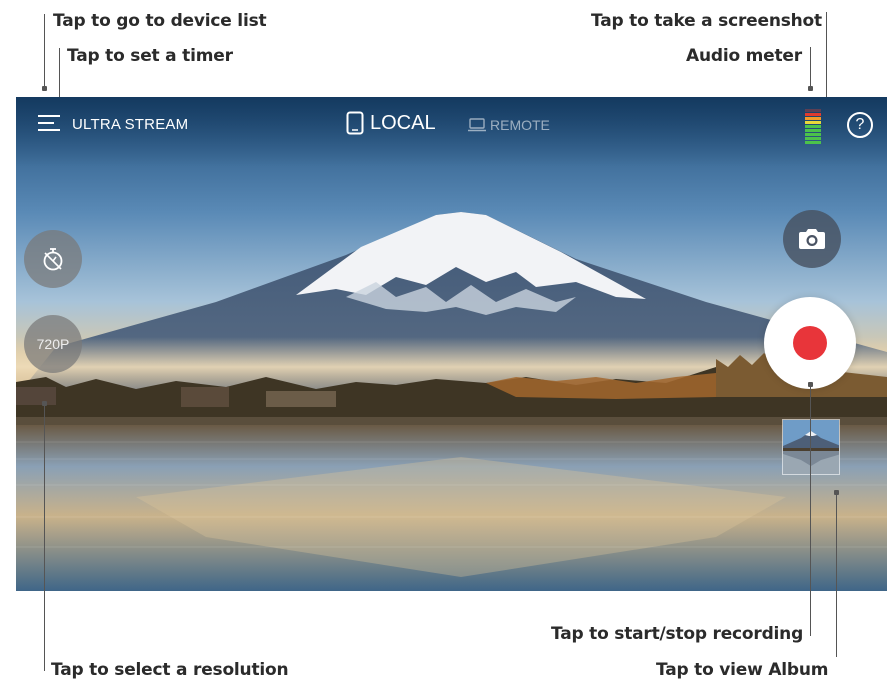  Describe the element at coordinates (160, 21) in the screenshot. I see `annotation-device-list: Tap to go to device list` at that location.